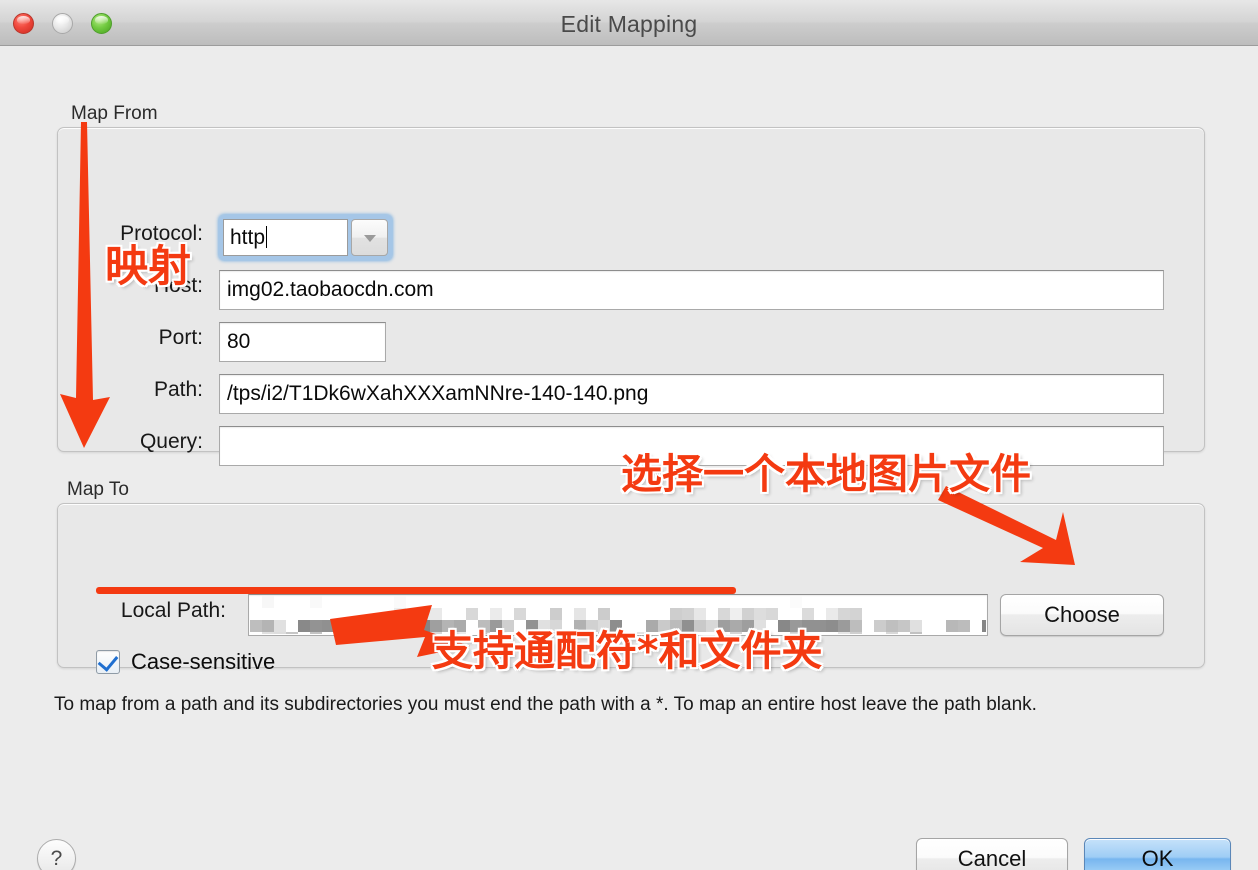 The image size is (1258, 870). I want to click on port-label: Port:, so click(180, 337).